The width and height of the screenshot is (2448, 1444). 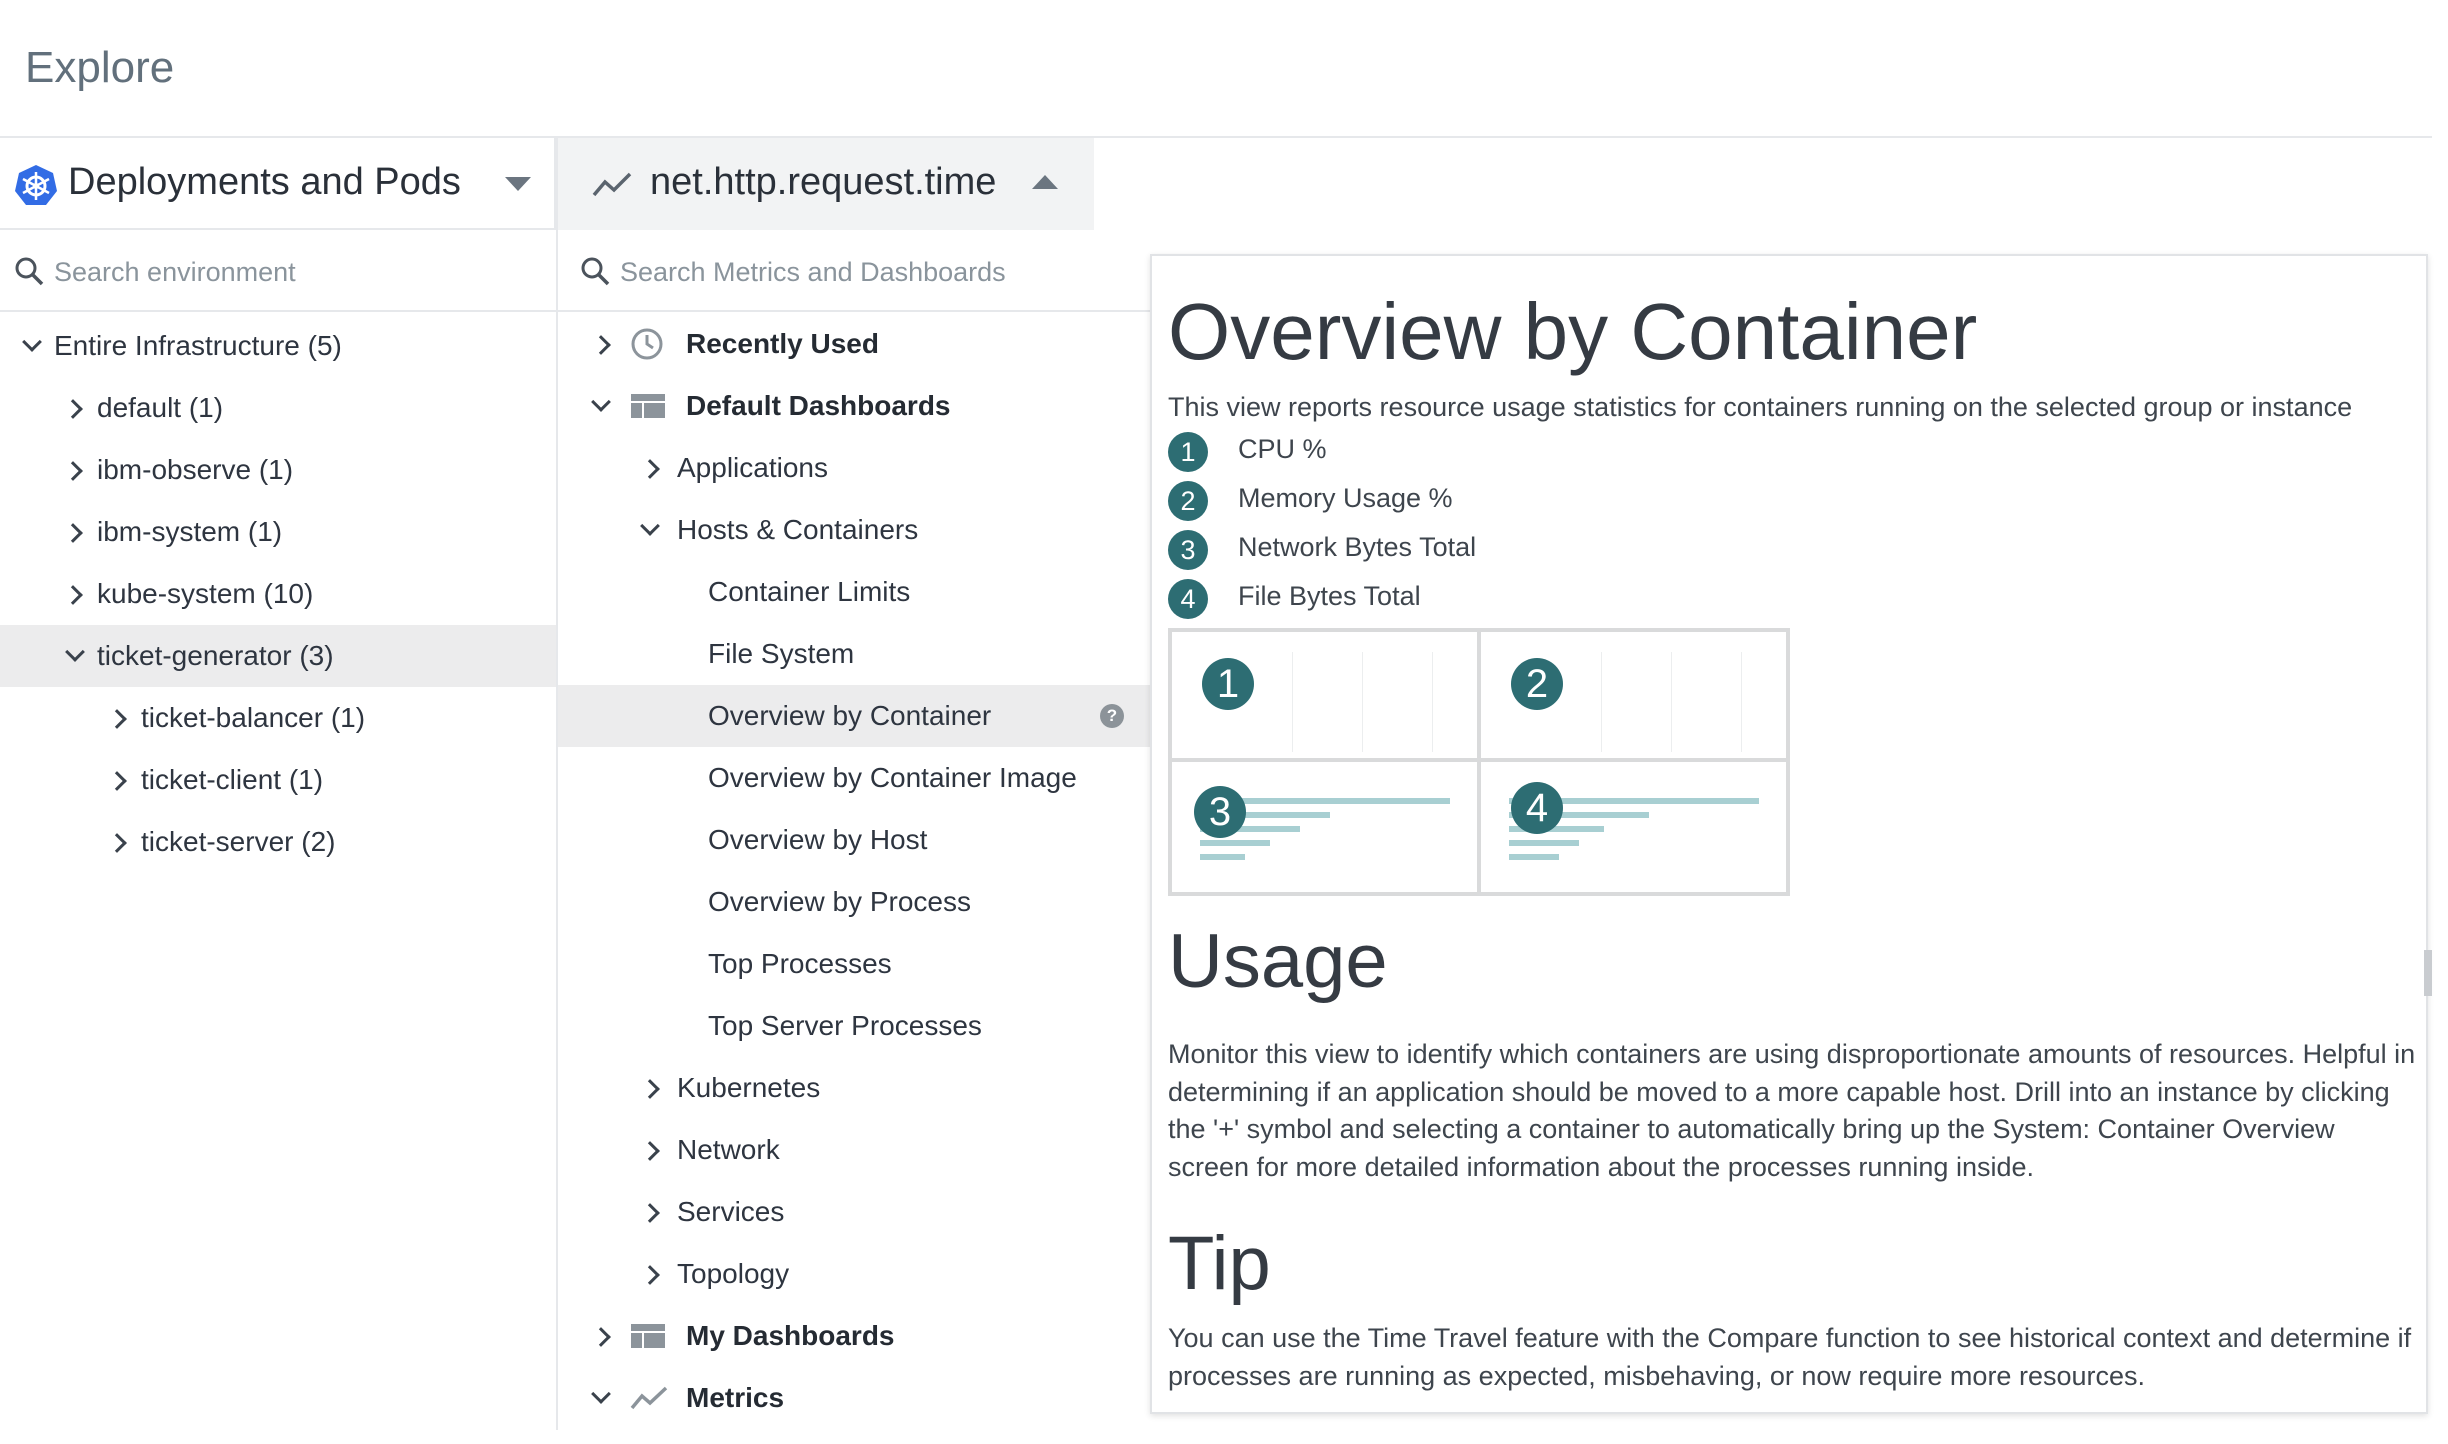 I want to click on environment-search, so click(x=278, y=272).